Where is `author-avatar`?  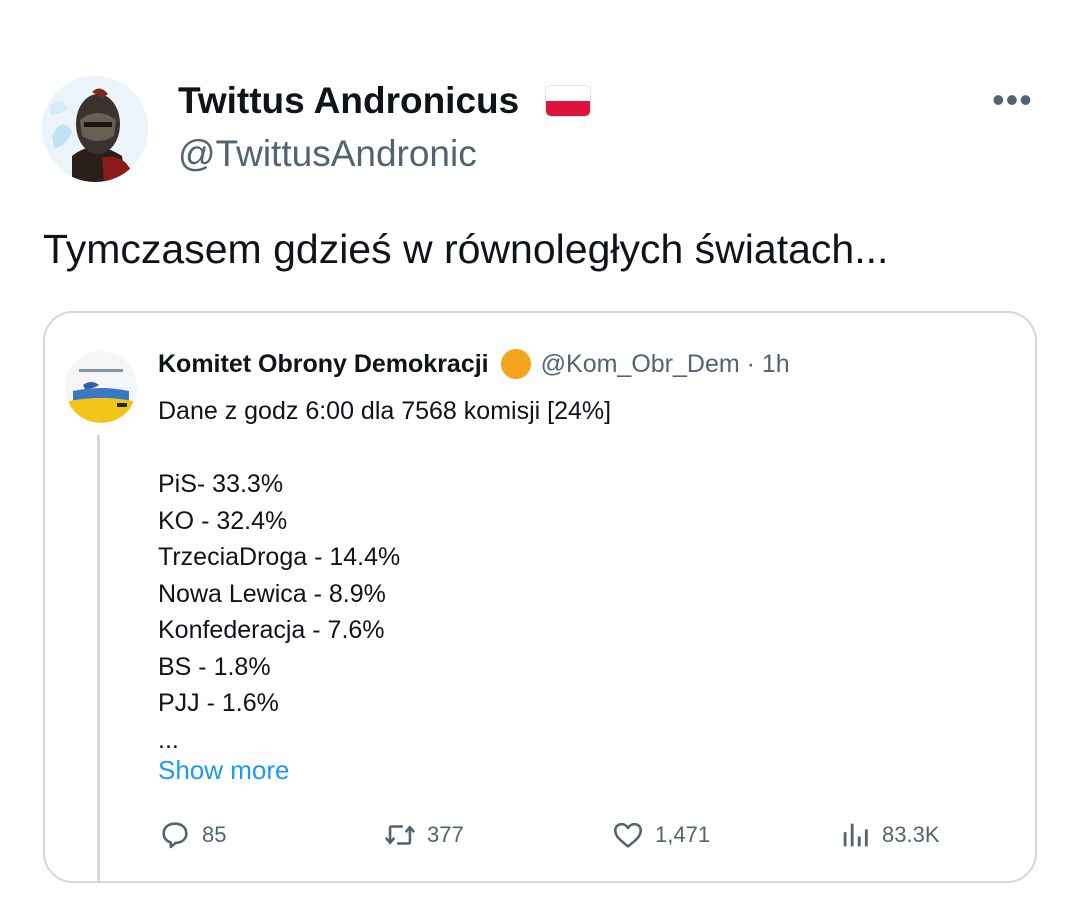
author-avatar is located at coordinates (95, 129).